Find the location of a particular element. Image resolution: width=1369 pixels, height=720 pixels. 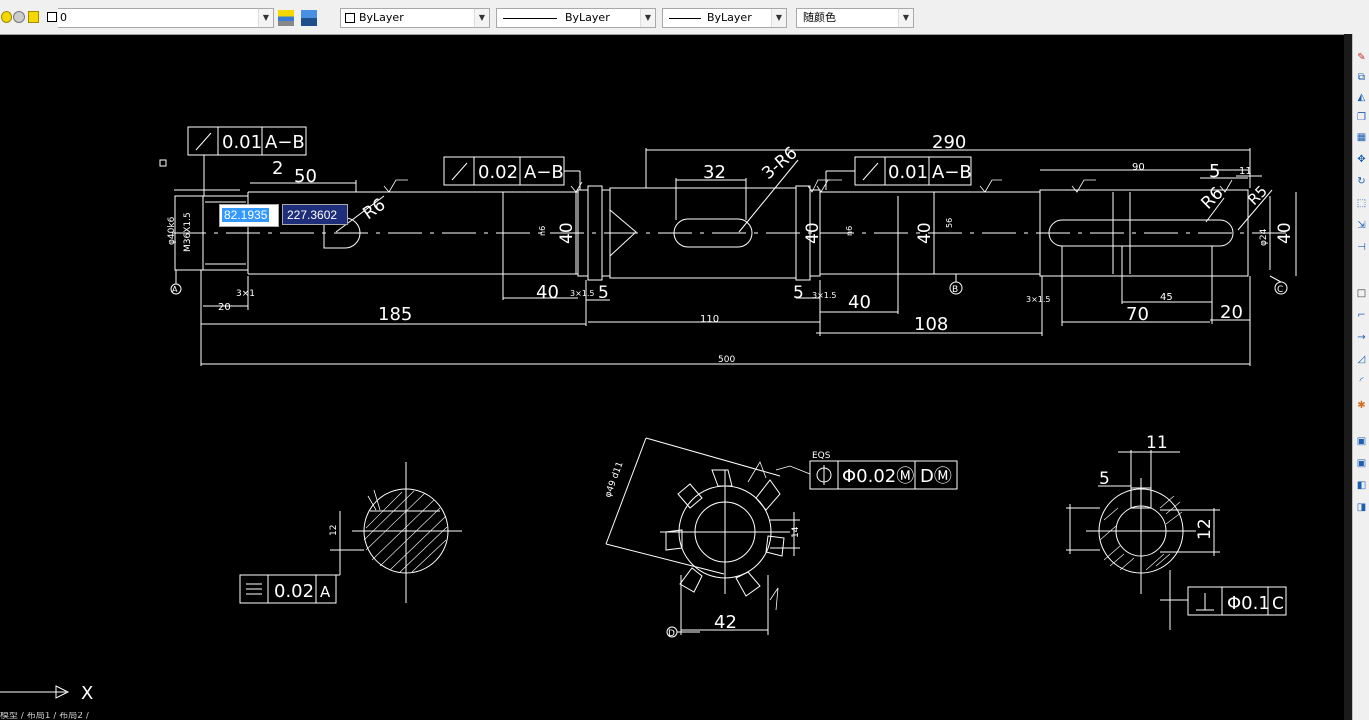

draworder-under-icon: ◨ is located at coordinates (1361, 507).